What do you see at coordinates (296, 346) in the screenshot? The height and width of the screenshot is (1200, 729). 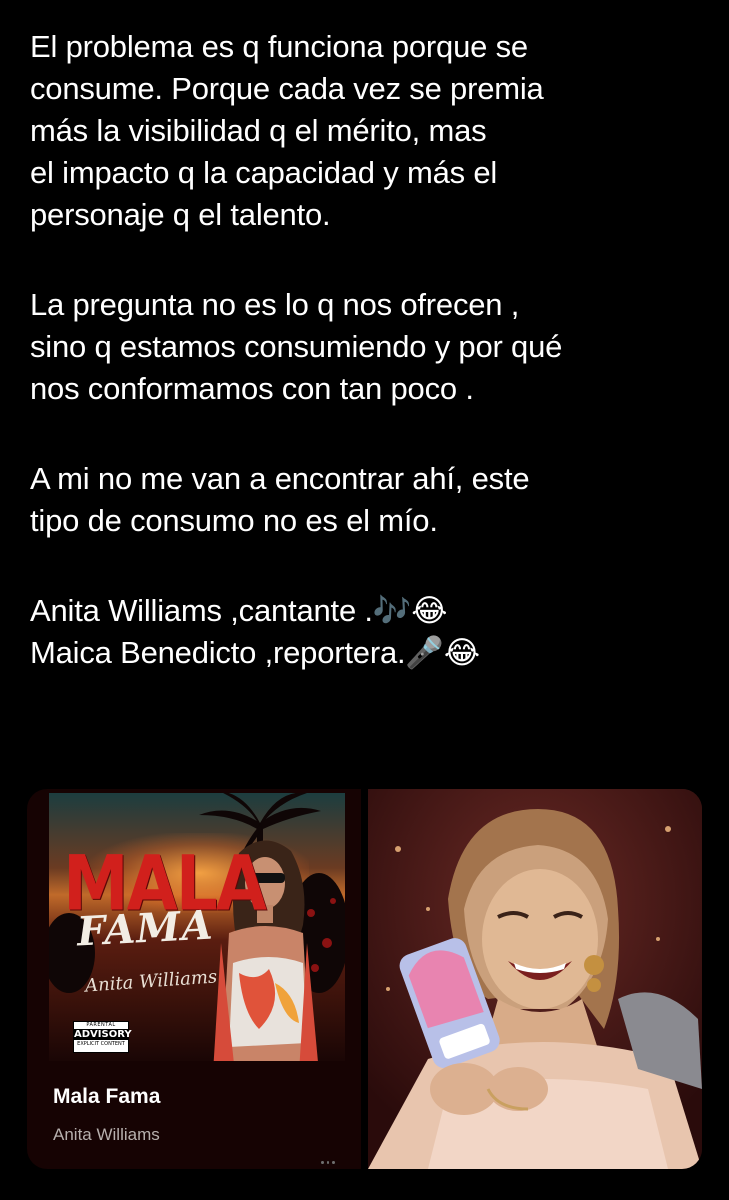 I see `text-line: sino q estamos consumiendo y por qué` at bounding box center [296, 346].